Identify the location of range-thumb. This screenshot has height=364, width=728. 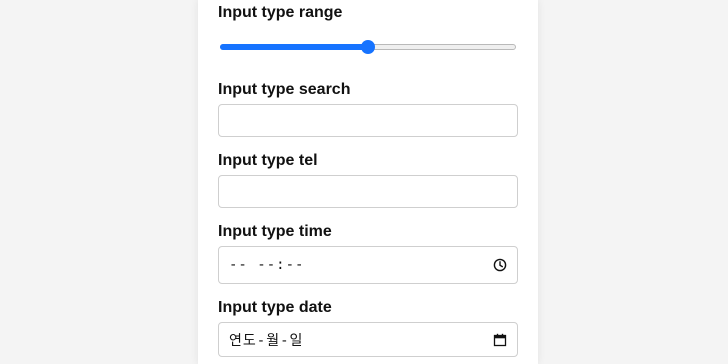
(368, 47).